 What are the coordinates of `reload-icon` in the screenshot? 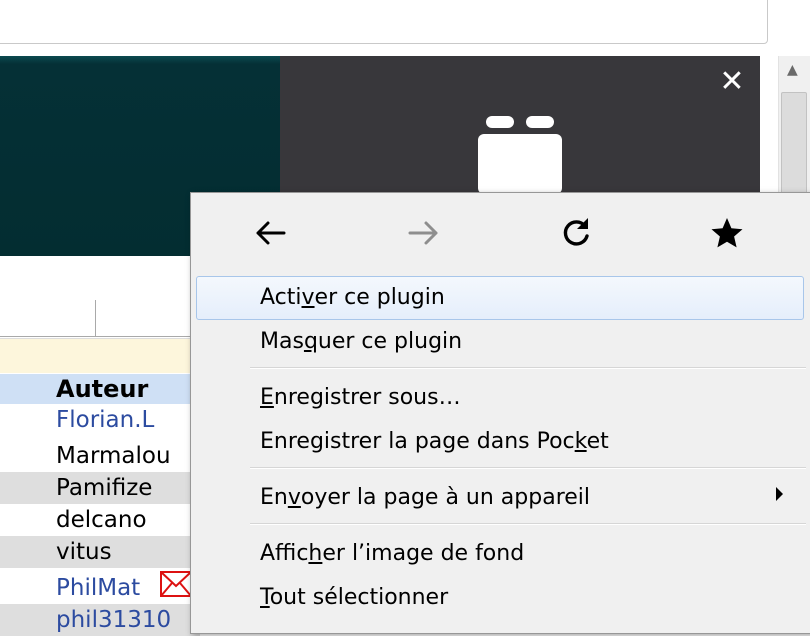 It's located at (576, 233).